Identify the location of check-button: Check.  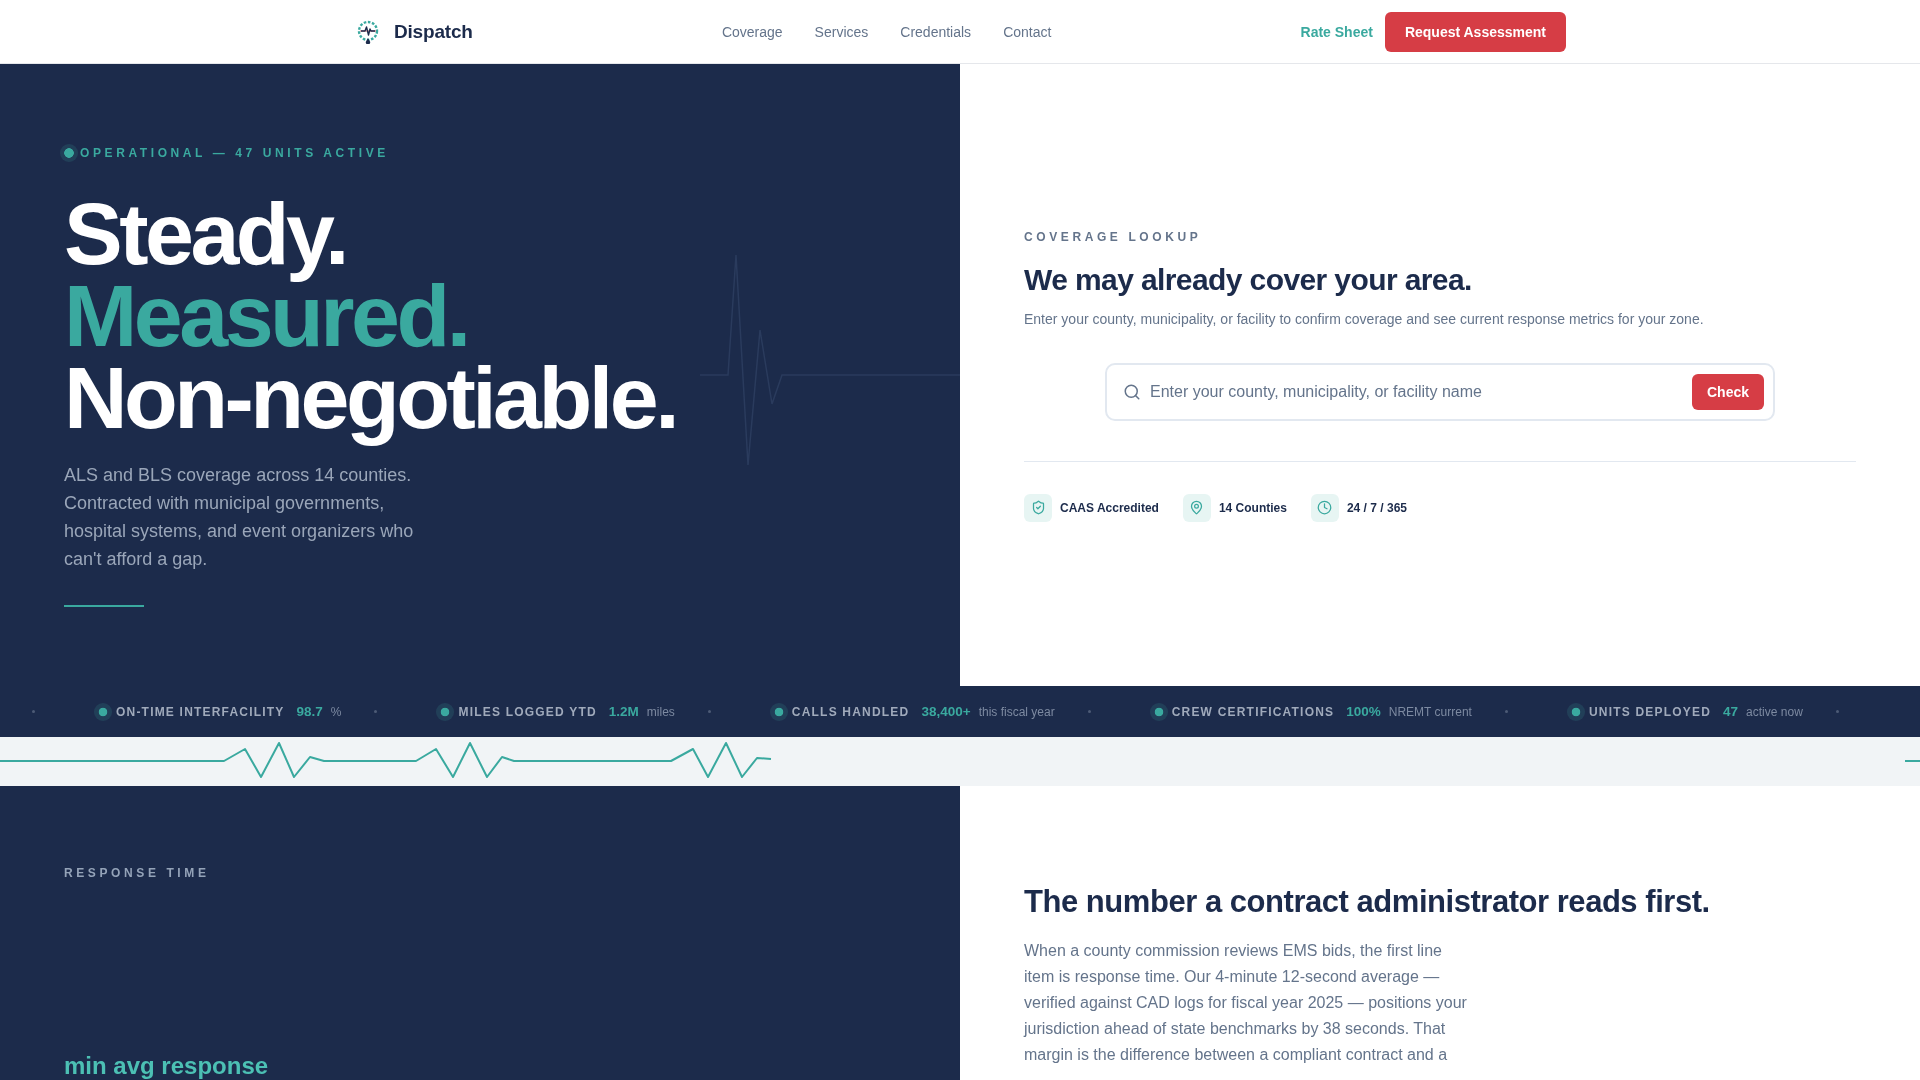
(1728, 391).